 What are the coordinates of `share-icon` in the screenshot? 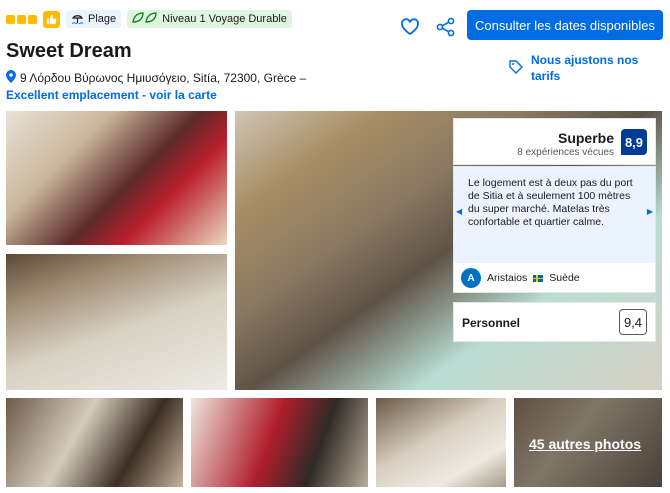 It's located at (446, 27).